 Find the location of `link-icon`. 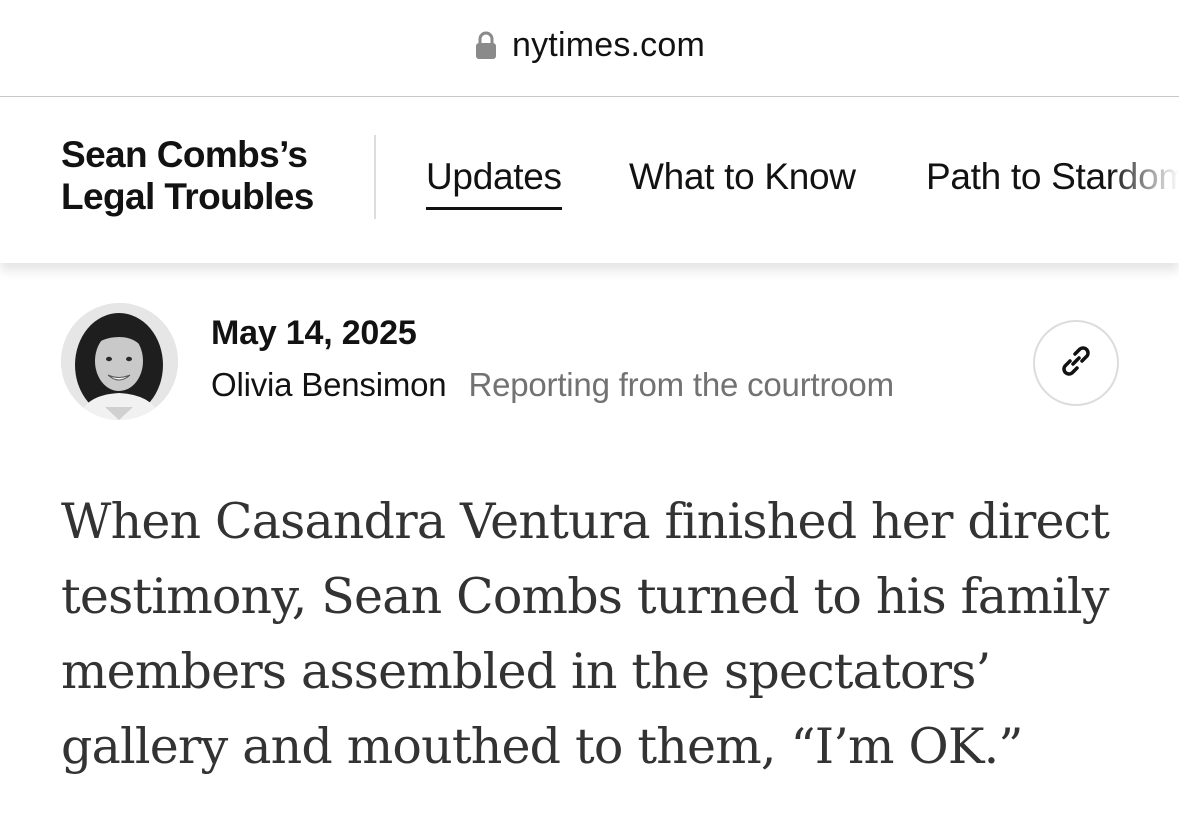

link-icon is located at coordinates (1076, 363).